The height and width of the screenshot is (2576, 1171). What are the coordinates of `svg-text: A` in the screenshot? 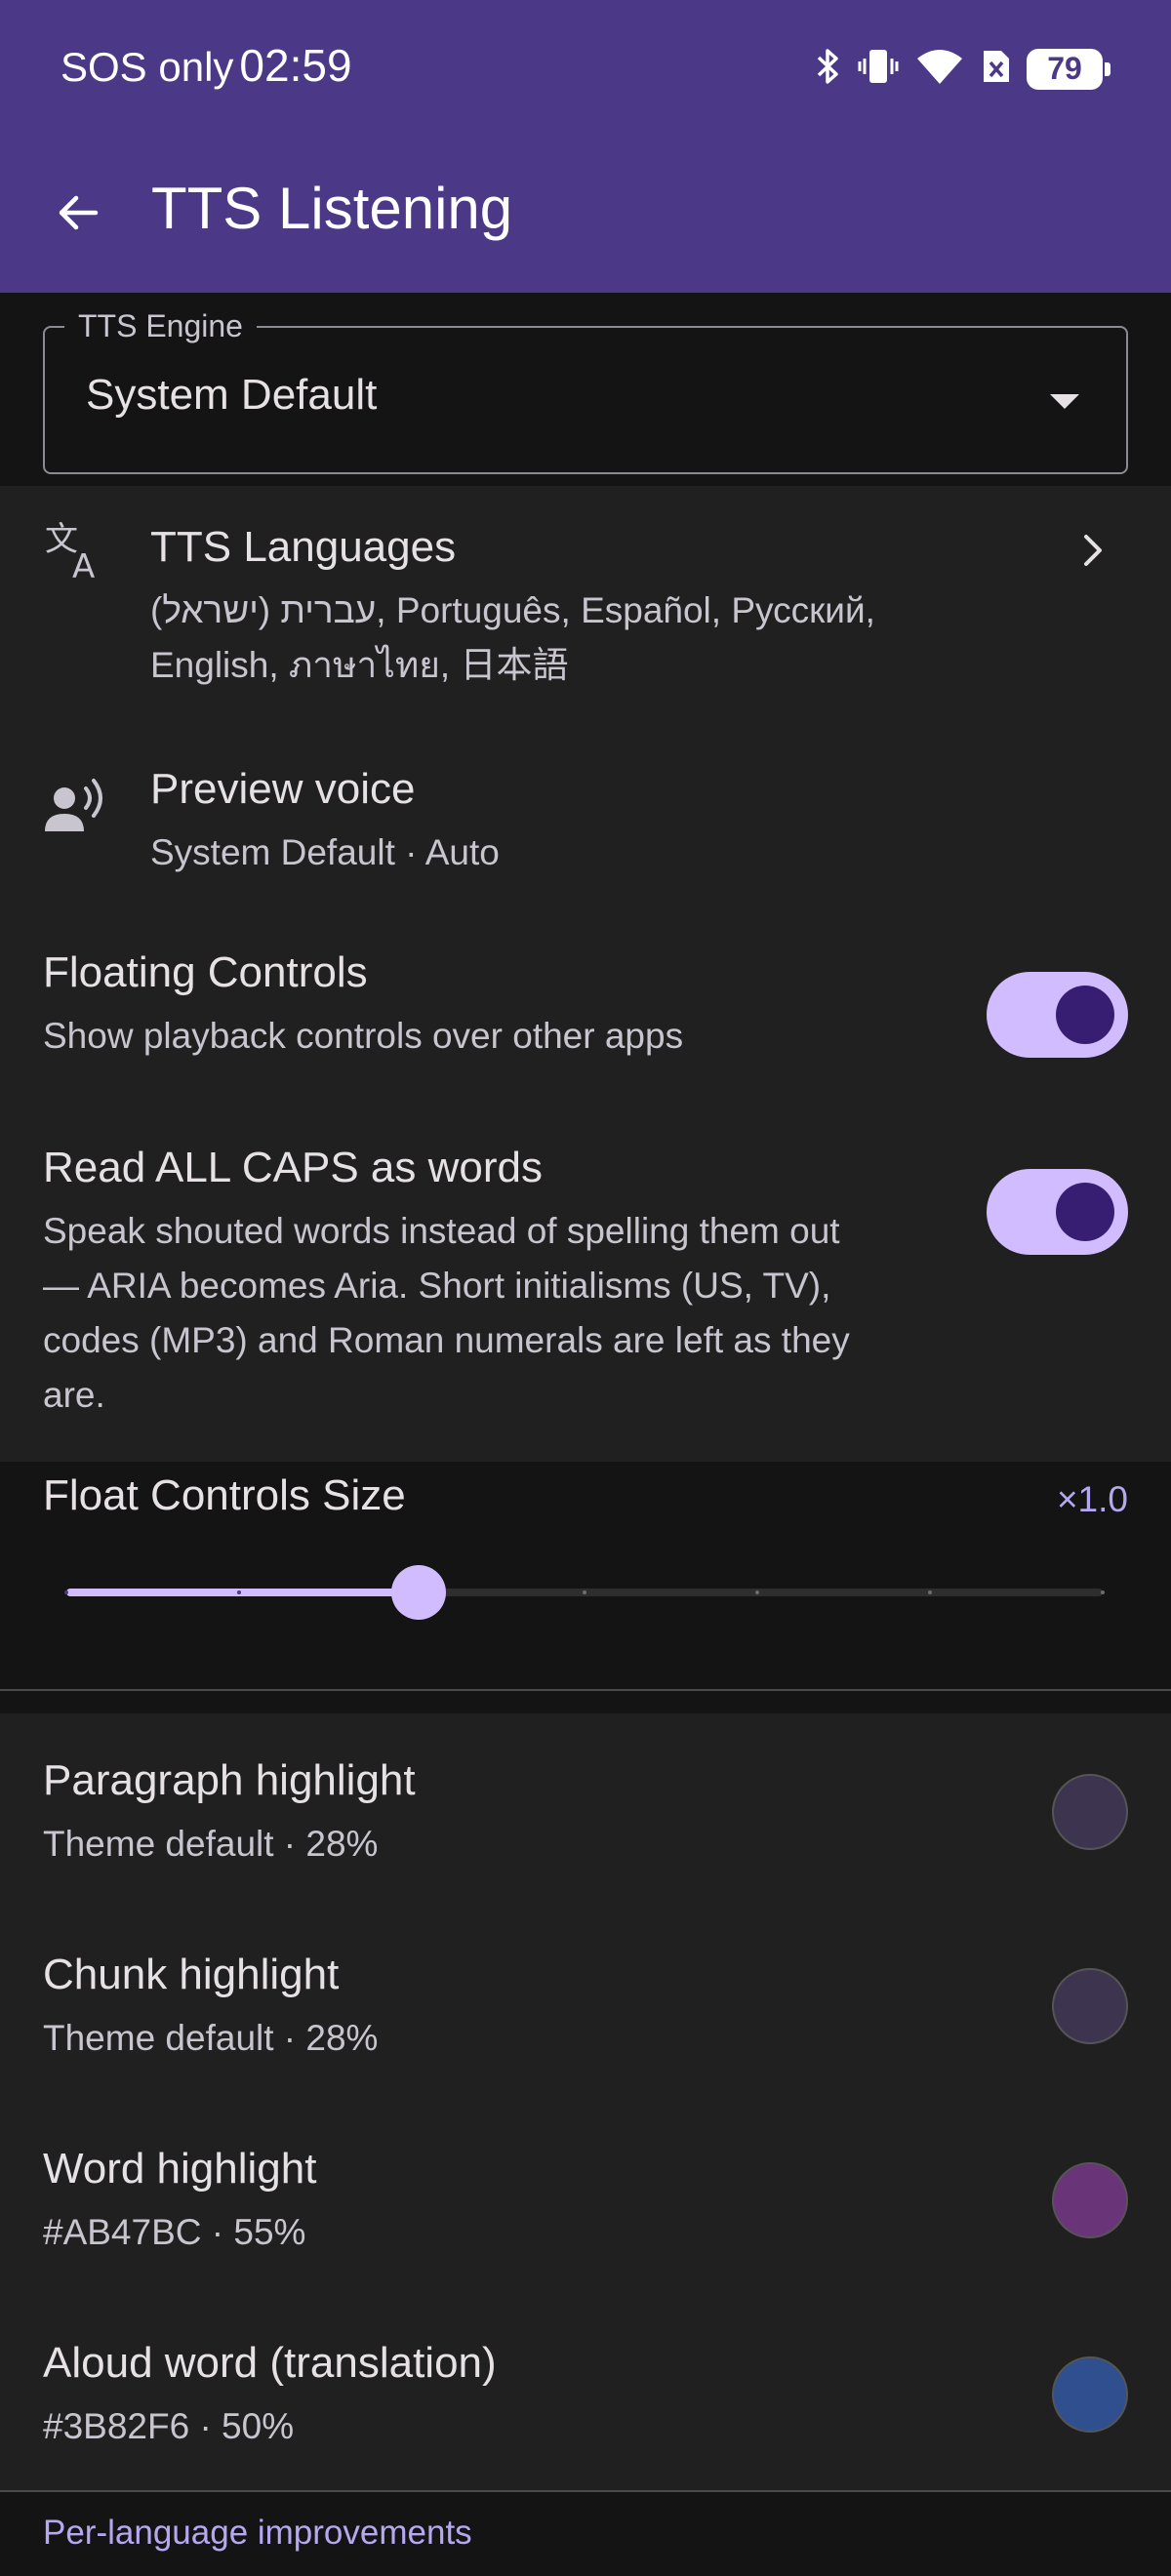 It's located at (83, 564).